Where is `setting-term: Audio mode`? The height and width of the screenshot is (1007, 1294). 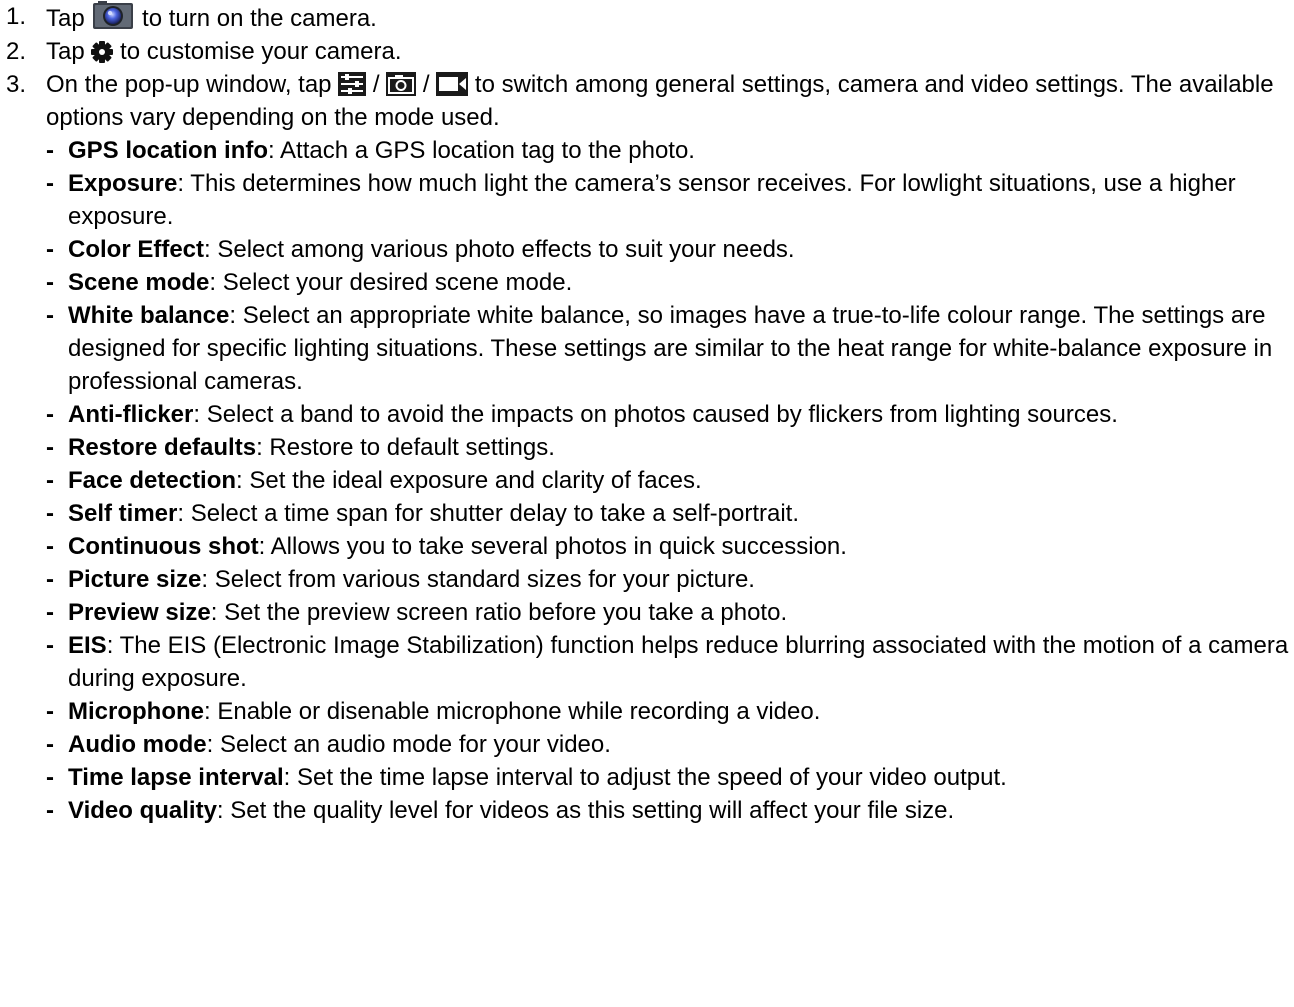
setting-term: Audio mode is located at coordinates (137, 744).